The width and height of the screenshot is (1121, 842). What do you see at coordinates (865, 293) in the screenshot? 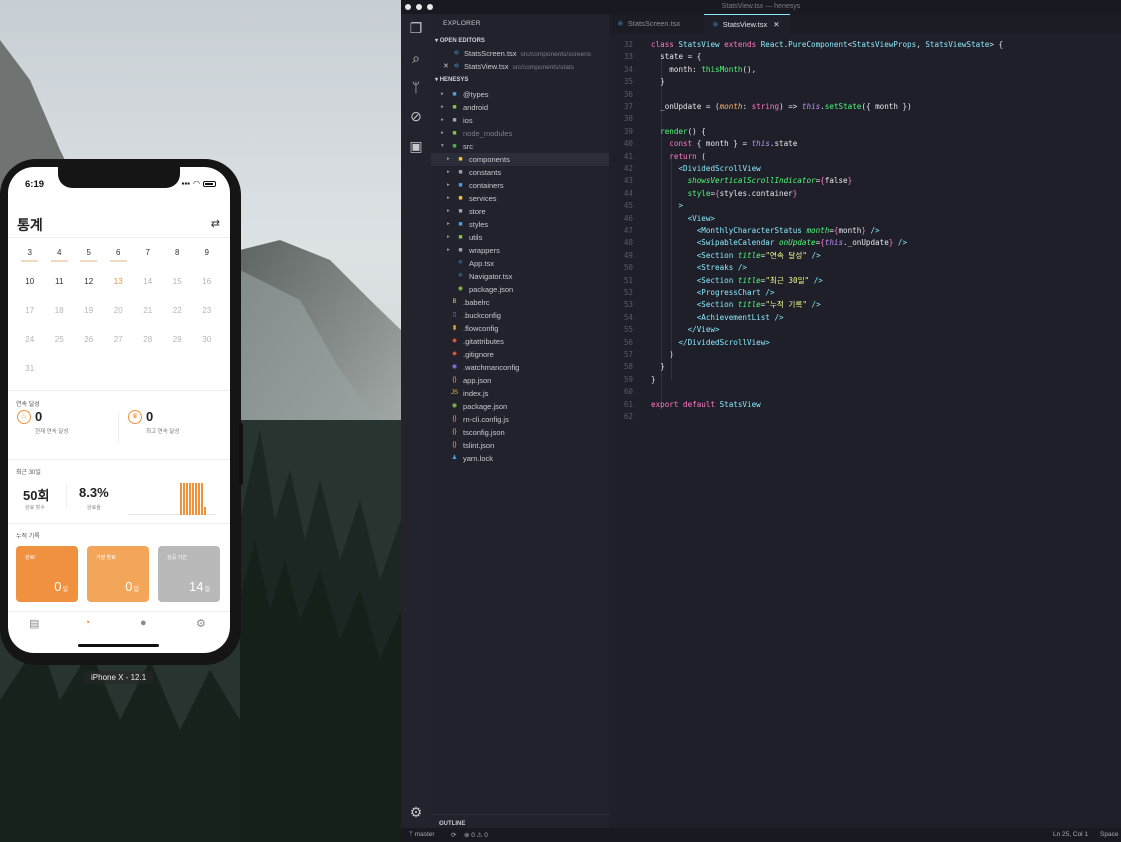
I see `code-line: 52 <ProgressChart />` at bounding box center [865, 293].